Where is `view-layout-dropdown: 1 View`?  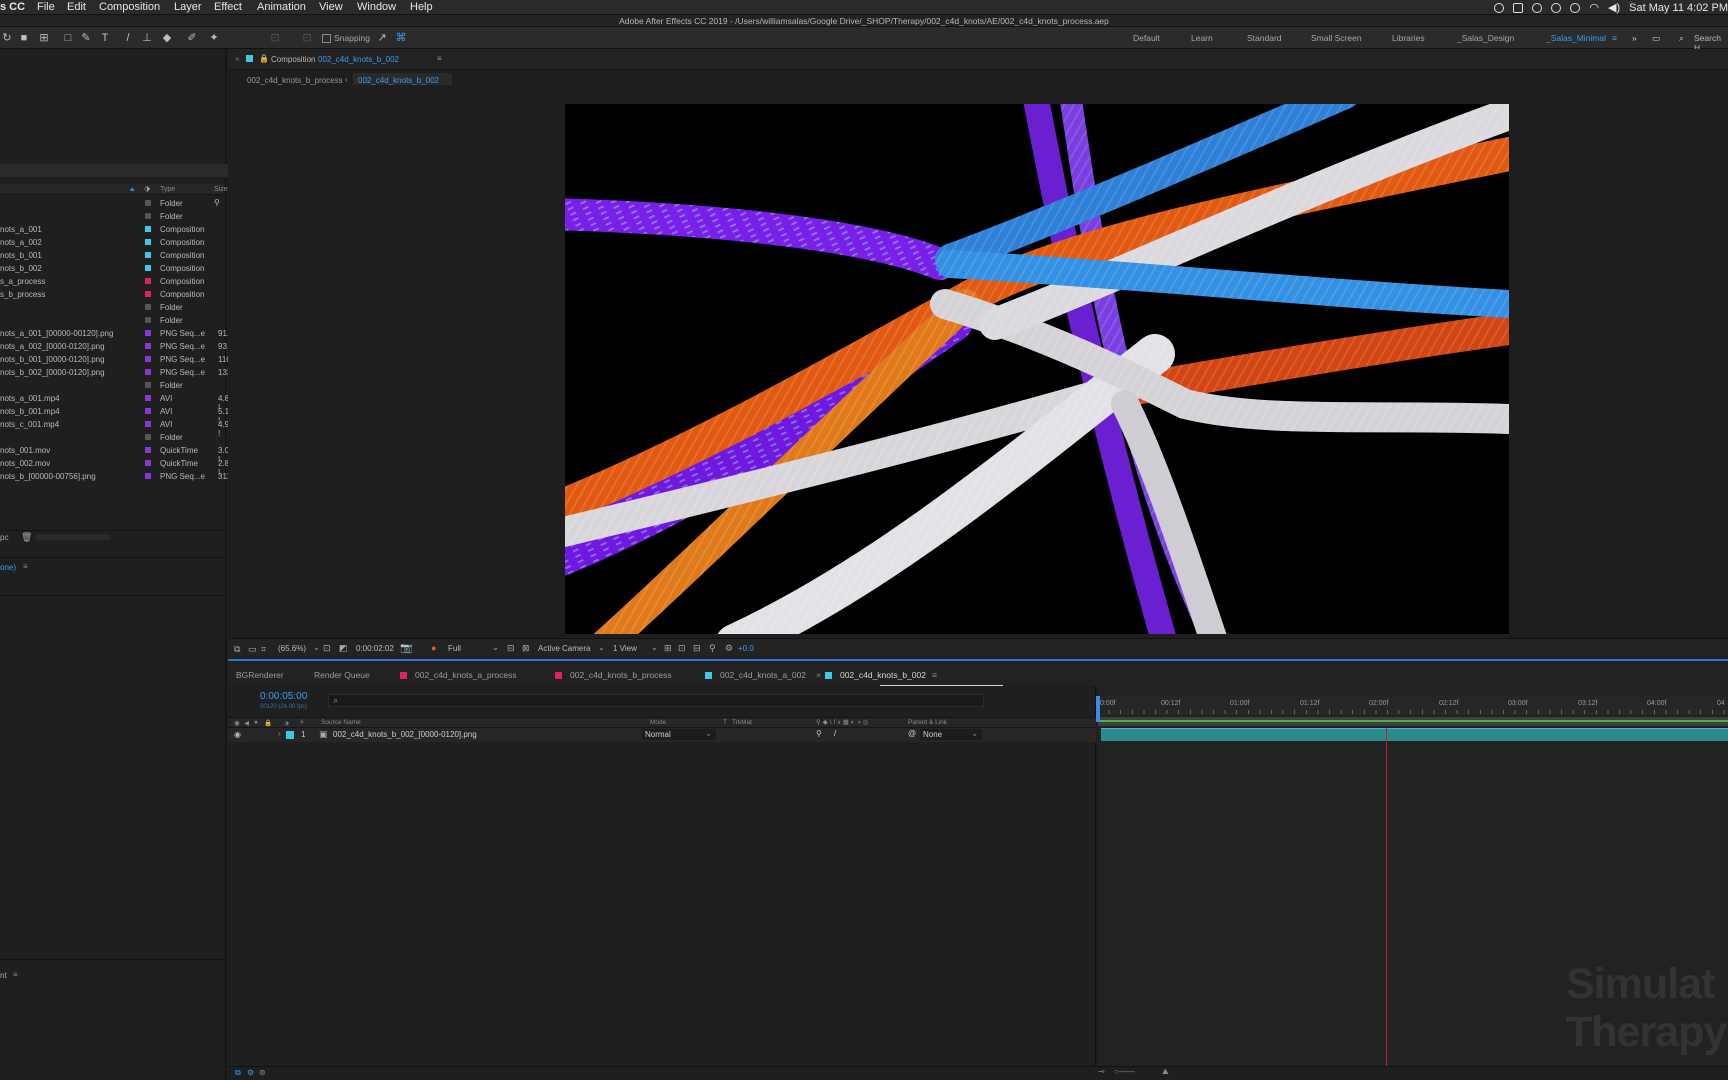
view-layout-dropdown: 1 View is located at coordinates (625, 648).